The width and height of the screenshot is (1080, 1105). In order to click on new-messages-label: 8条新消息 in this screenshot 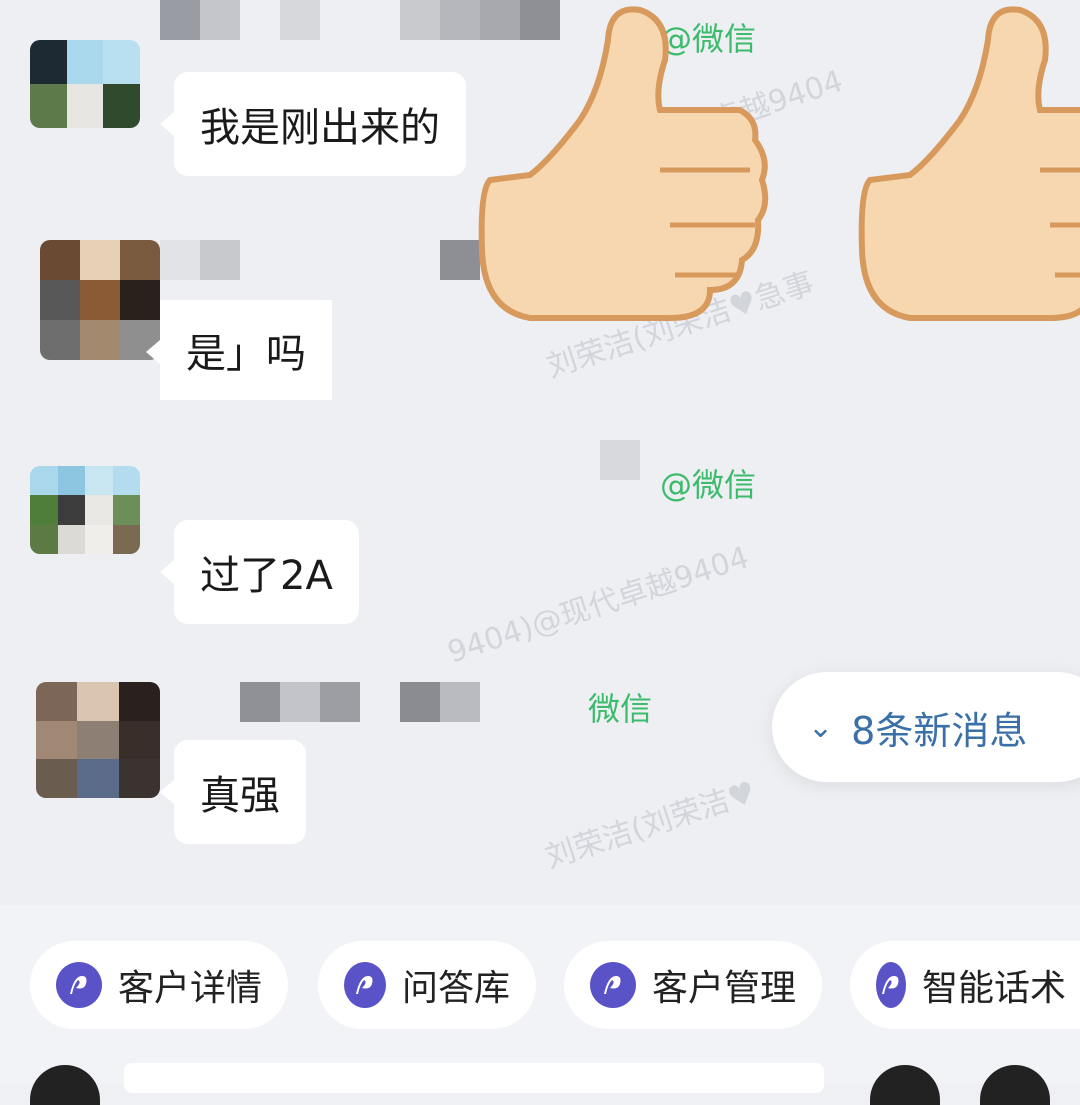, I will do `click(939, 730)`.